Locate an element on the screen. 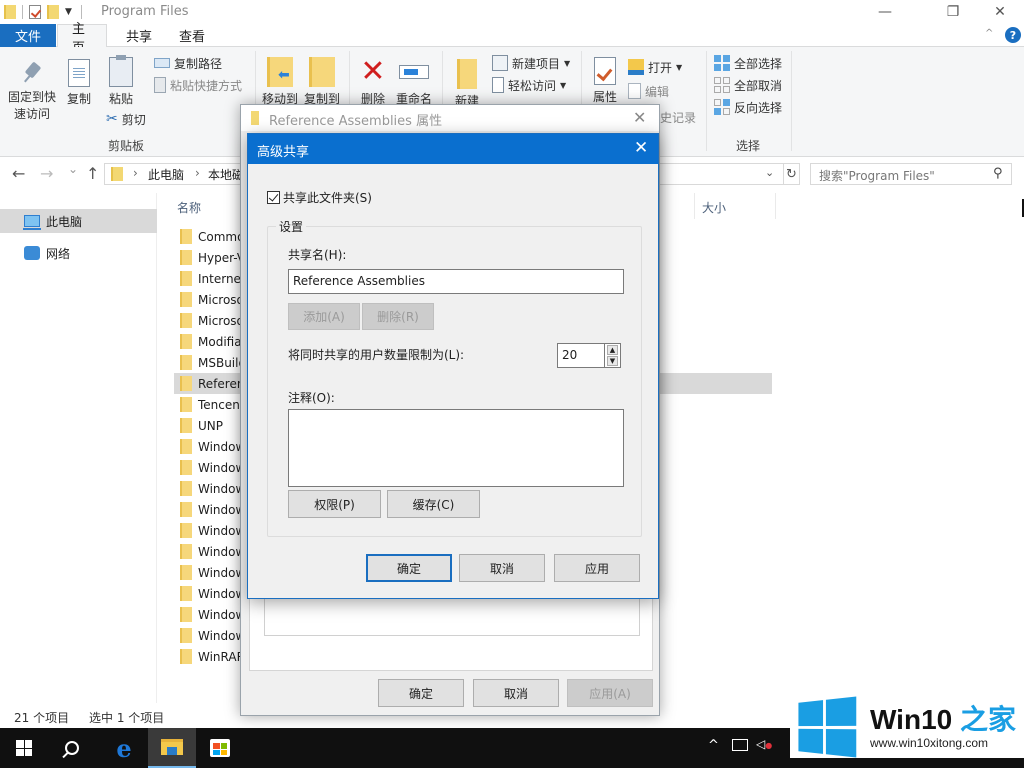 The image size is (1024, 768). select-all-label: 全部选择 is located at coordinates (758, 63).